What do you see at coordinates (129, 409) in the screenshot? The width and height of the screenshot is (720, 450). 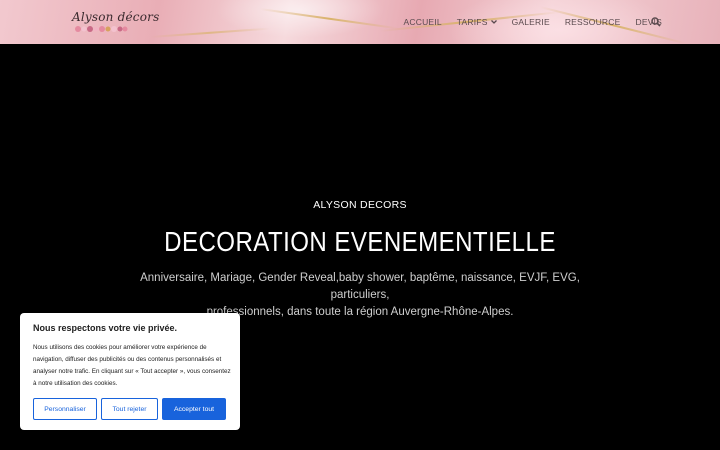 I see `reject-all-button: Tout rejeter` at bounding box center [129, 409].